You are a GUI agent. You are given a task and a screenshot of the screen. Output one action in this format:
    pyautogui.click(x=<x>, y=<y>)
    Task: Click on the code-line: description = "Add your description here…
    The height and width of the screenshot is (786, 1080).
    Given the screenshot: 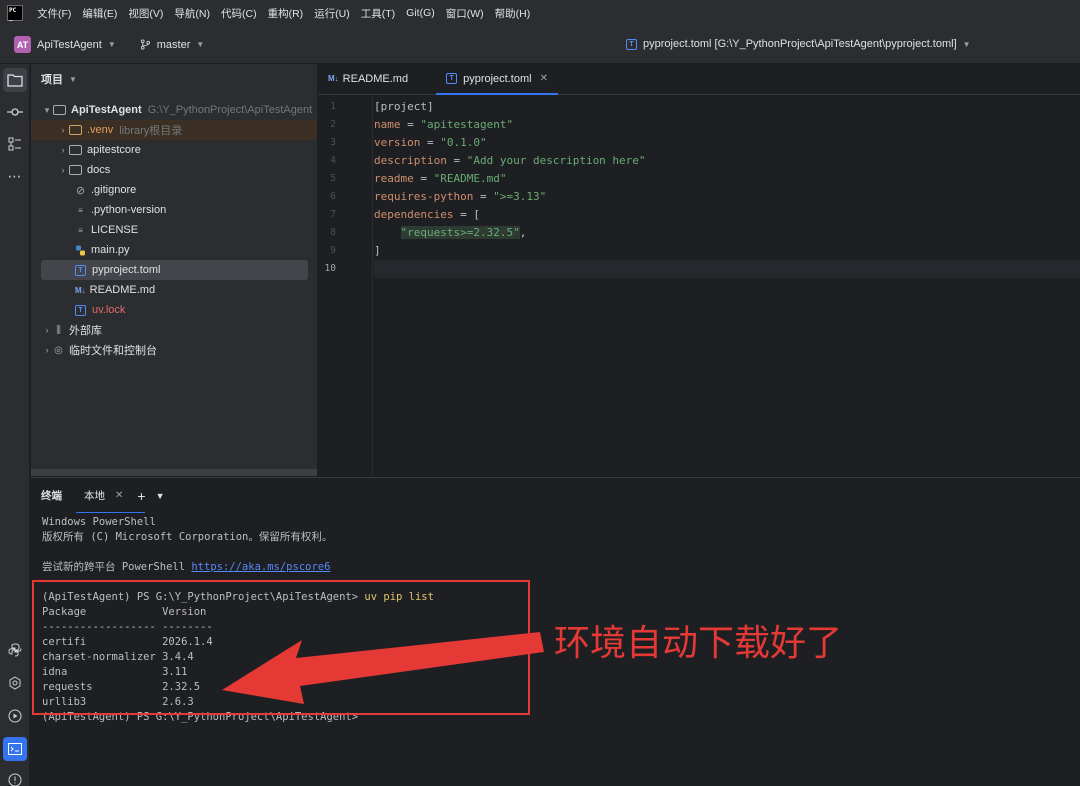 What is the action you would take?
    pyautogui.click(x=724, y=161)
    